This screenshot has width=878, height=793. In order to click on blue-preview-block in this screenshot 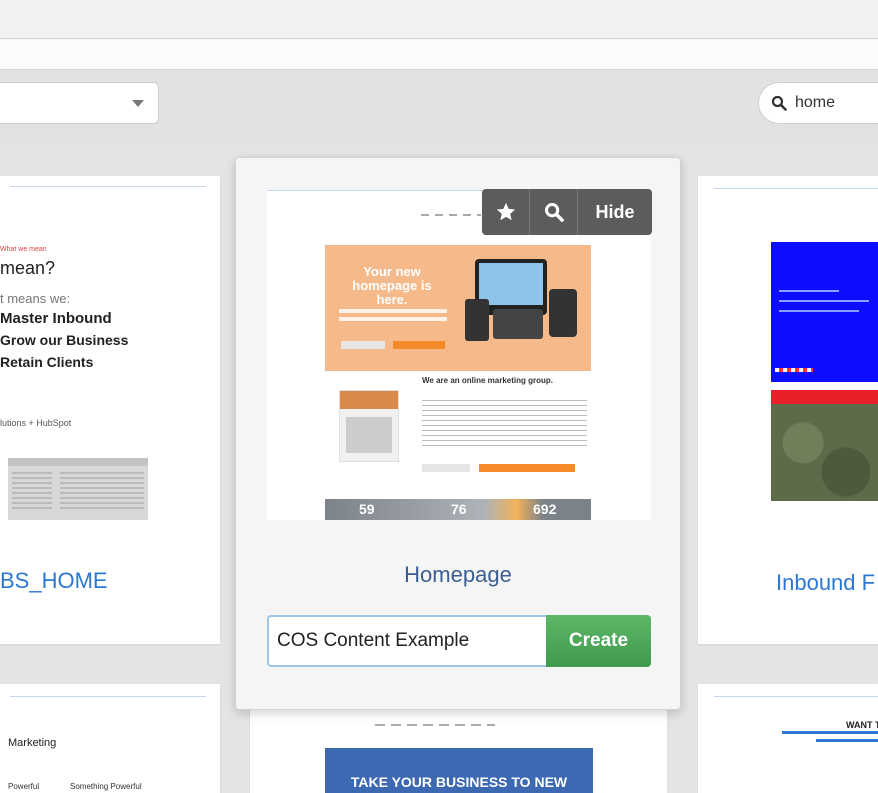, I will do `click(824, 312)`.